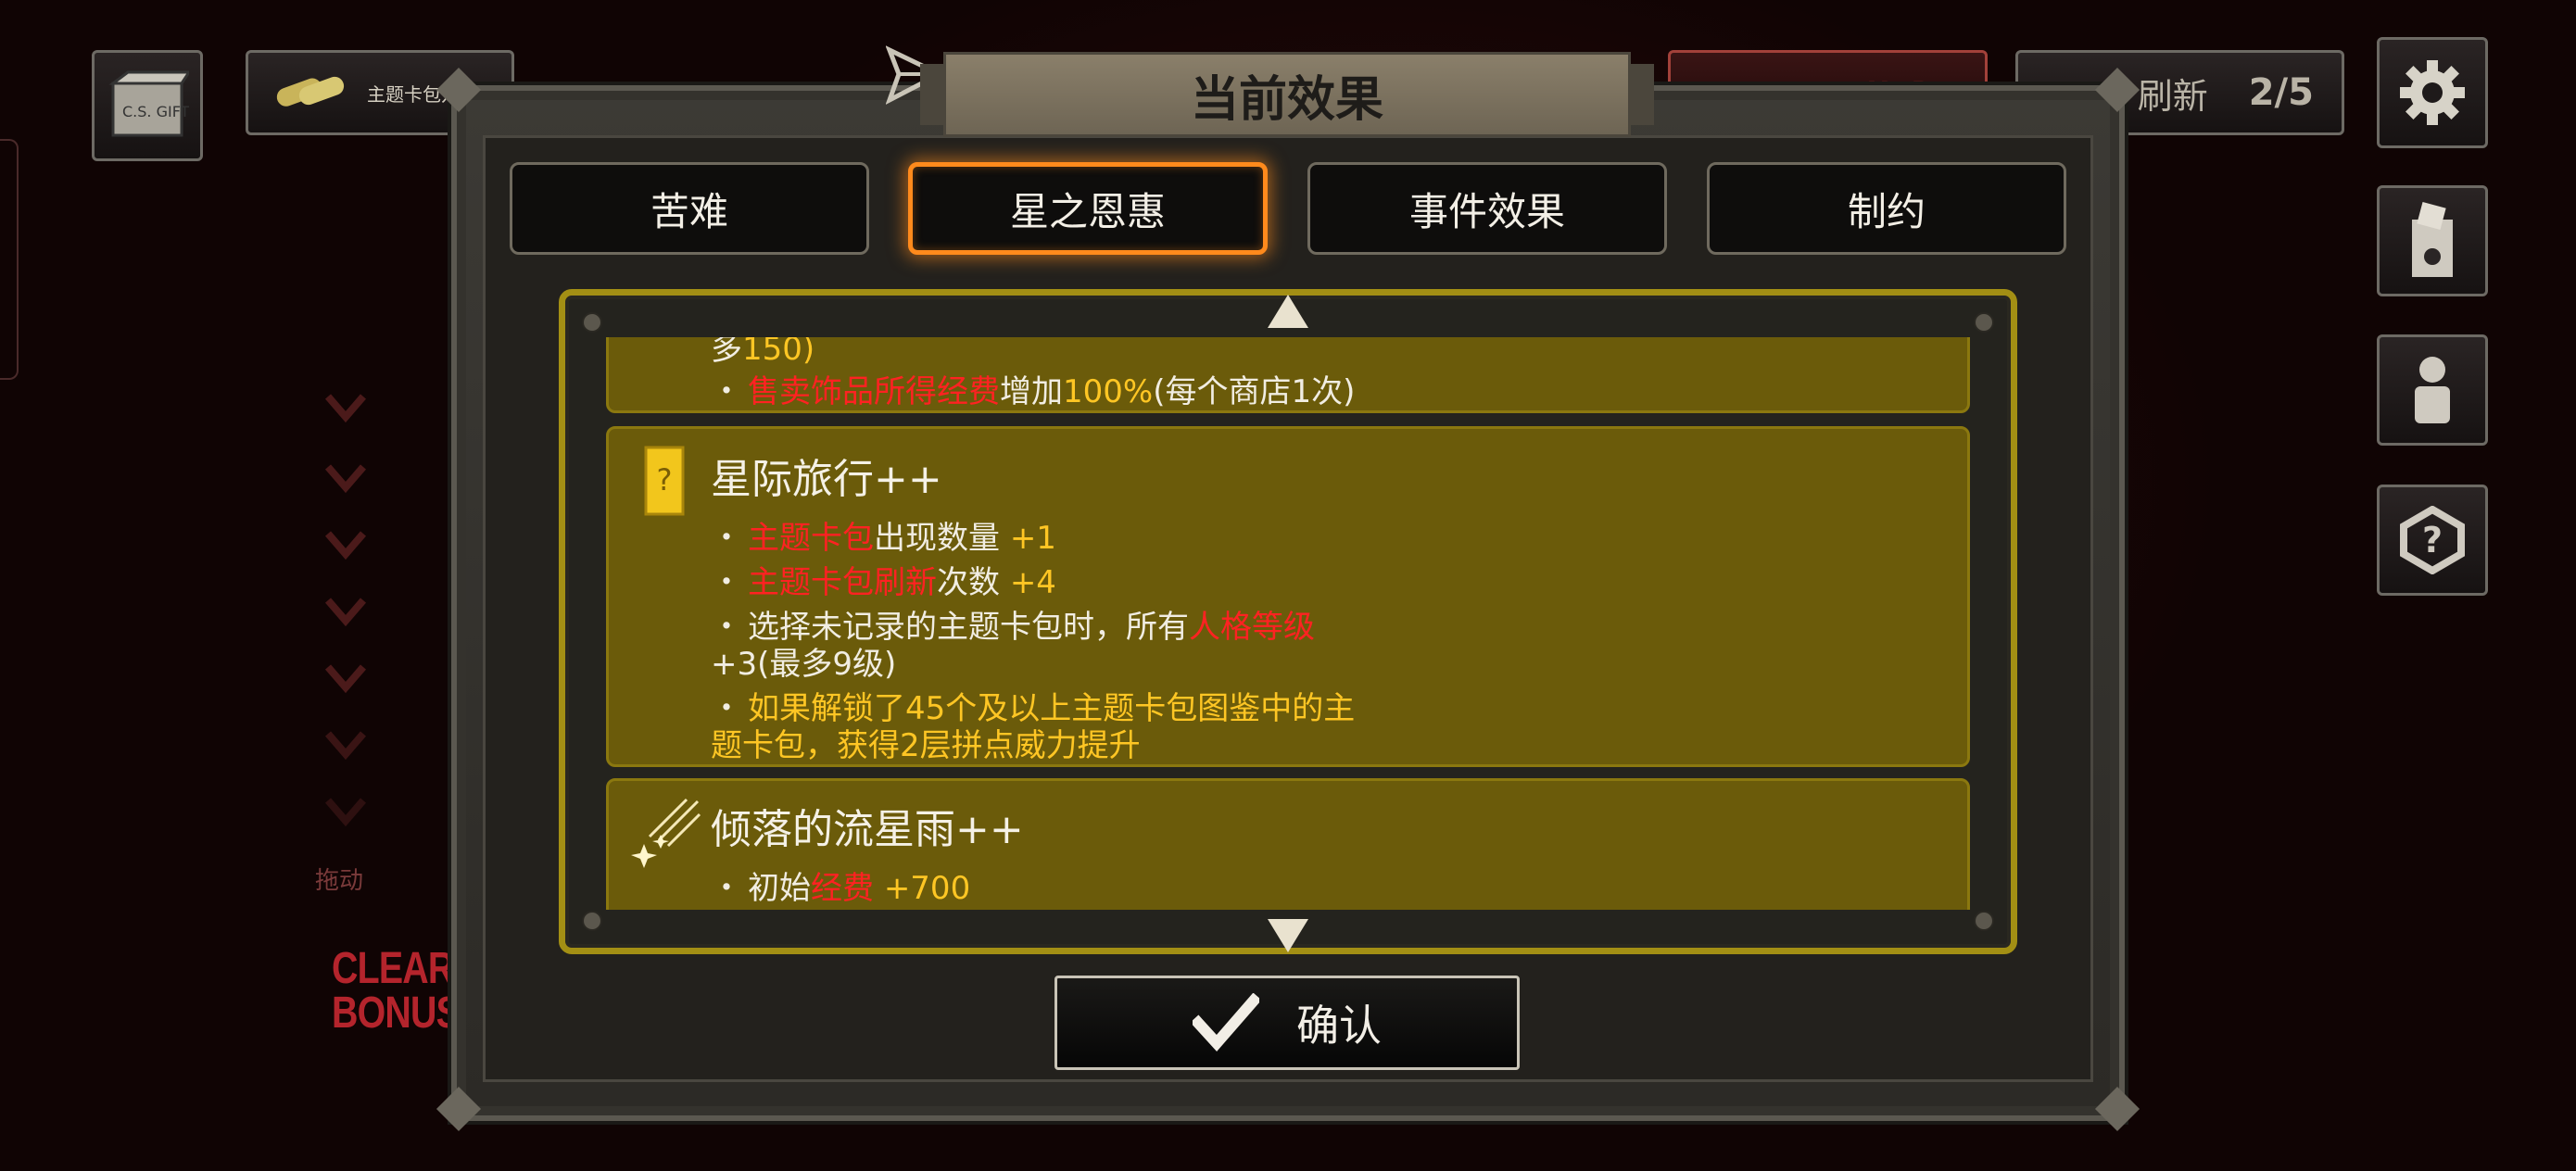 This screenshot has width=2576, height=1171. I want to click on theme-pack-icon, so click(310, 92).